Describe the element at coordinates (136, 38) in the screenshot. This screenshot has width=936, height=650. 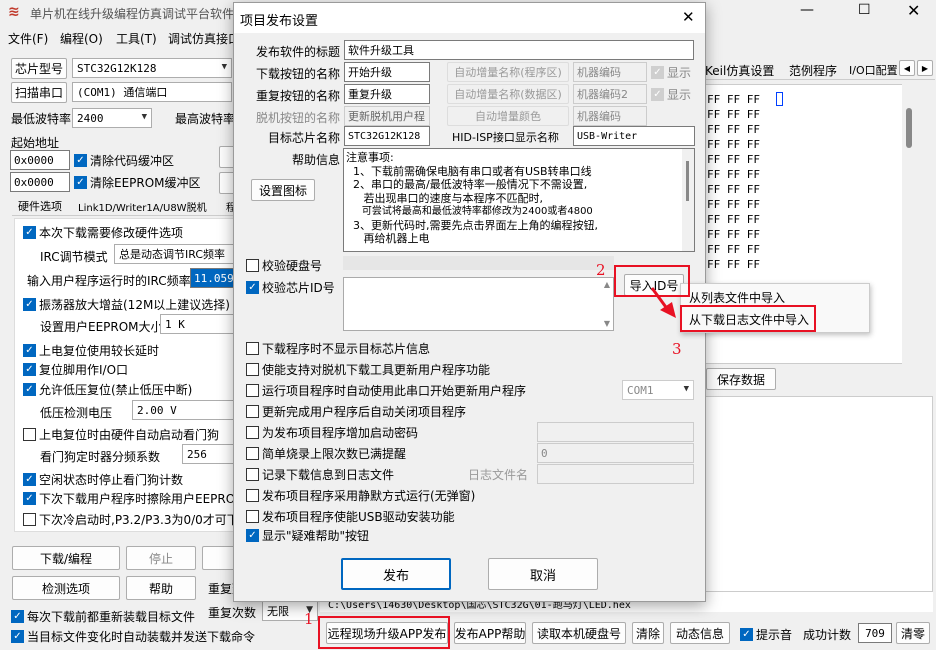
I see `menu-tools: 工具(T)` at that location.